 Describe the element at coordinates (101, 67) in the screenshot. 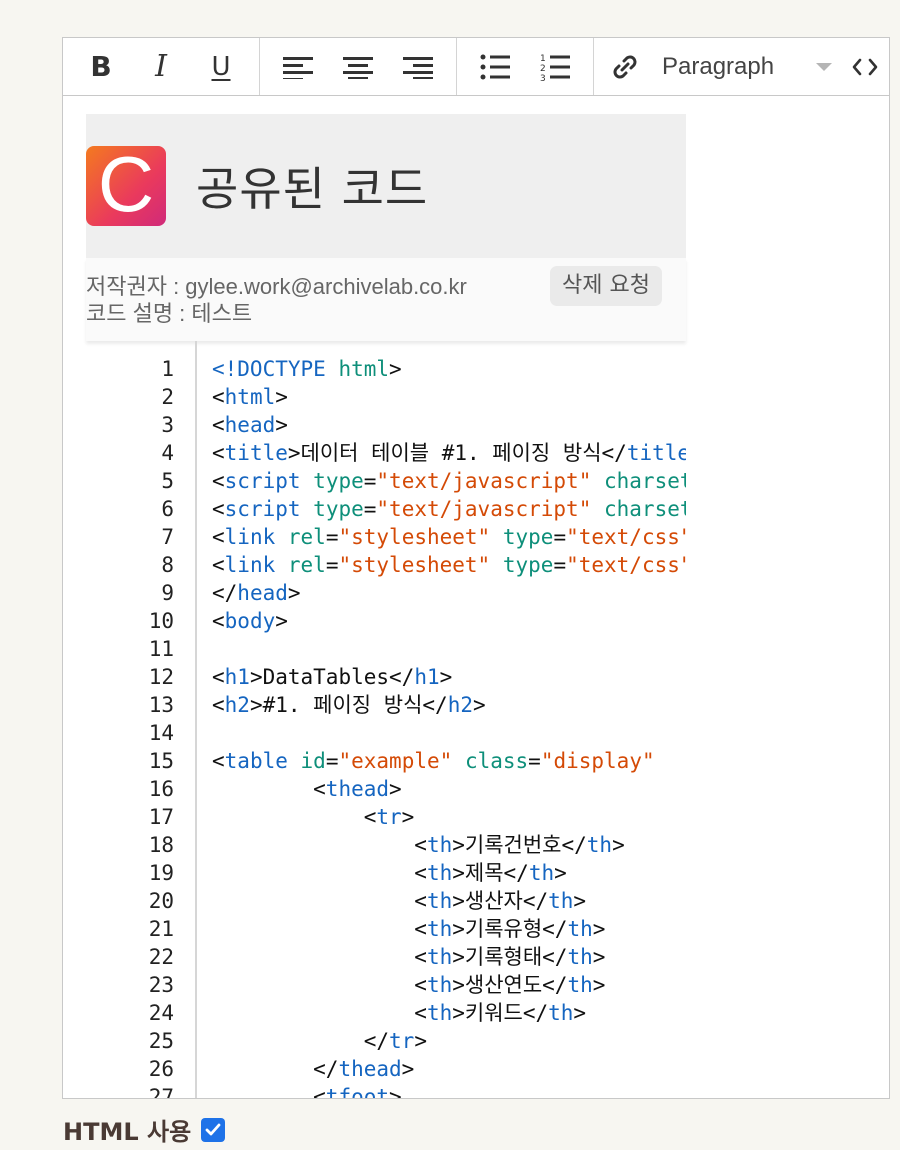

I see `bold-button: B` at that location.